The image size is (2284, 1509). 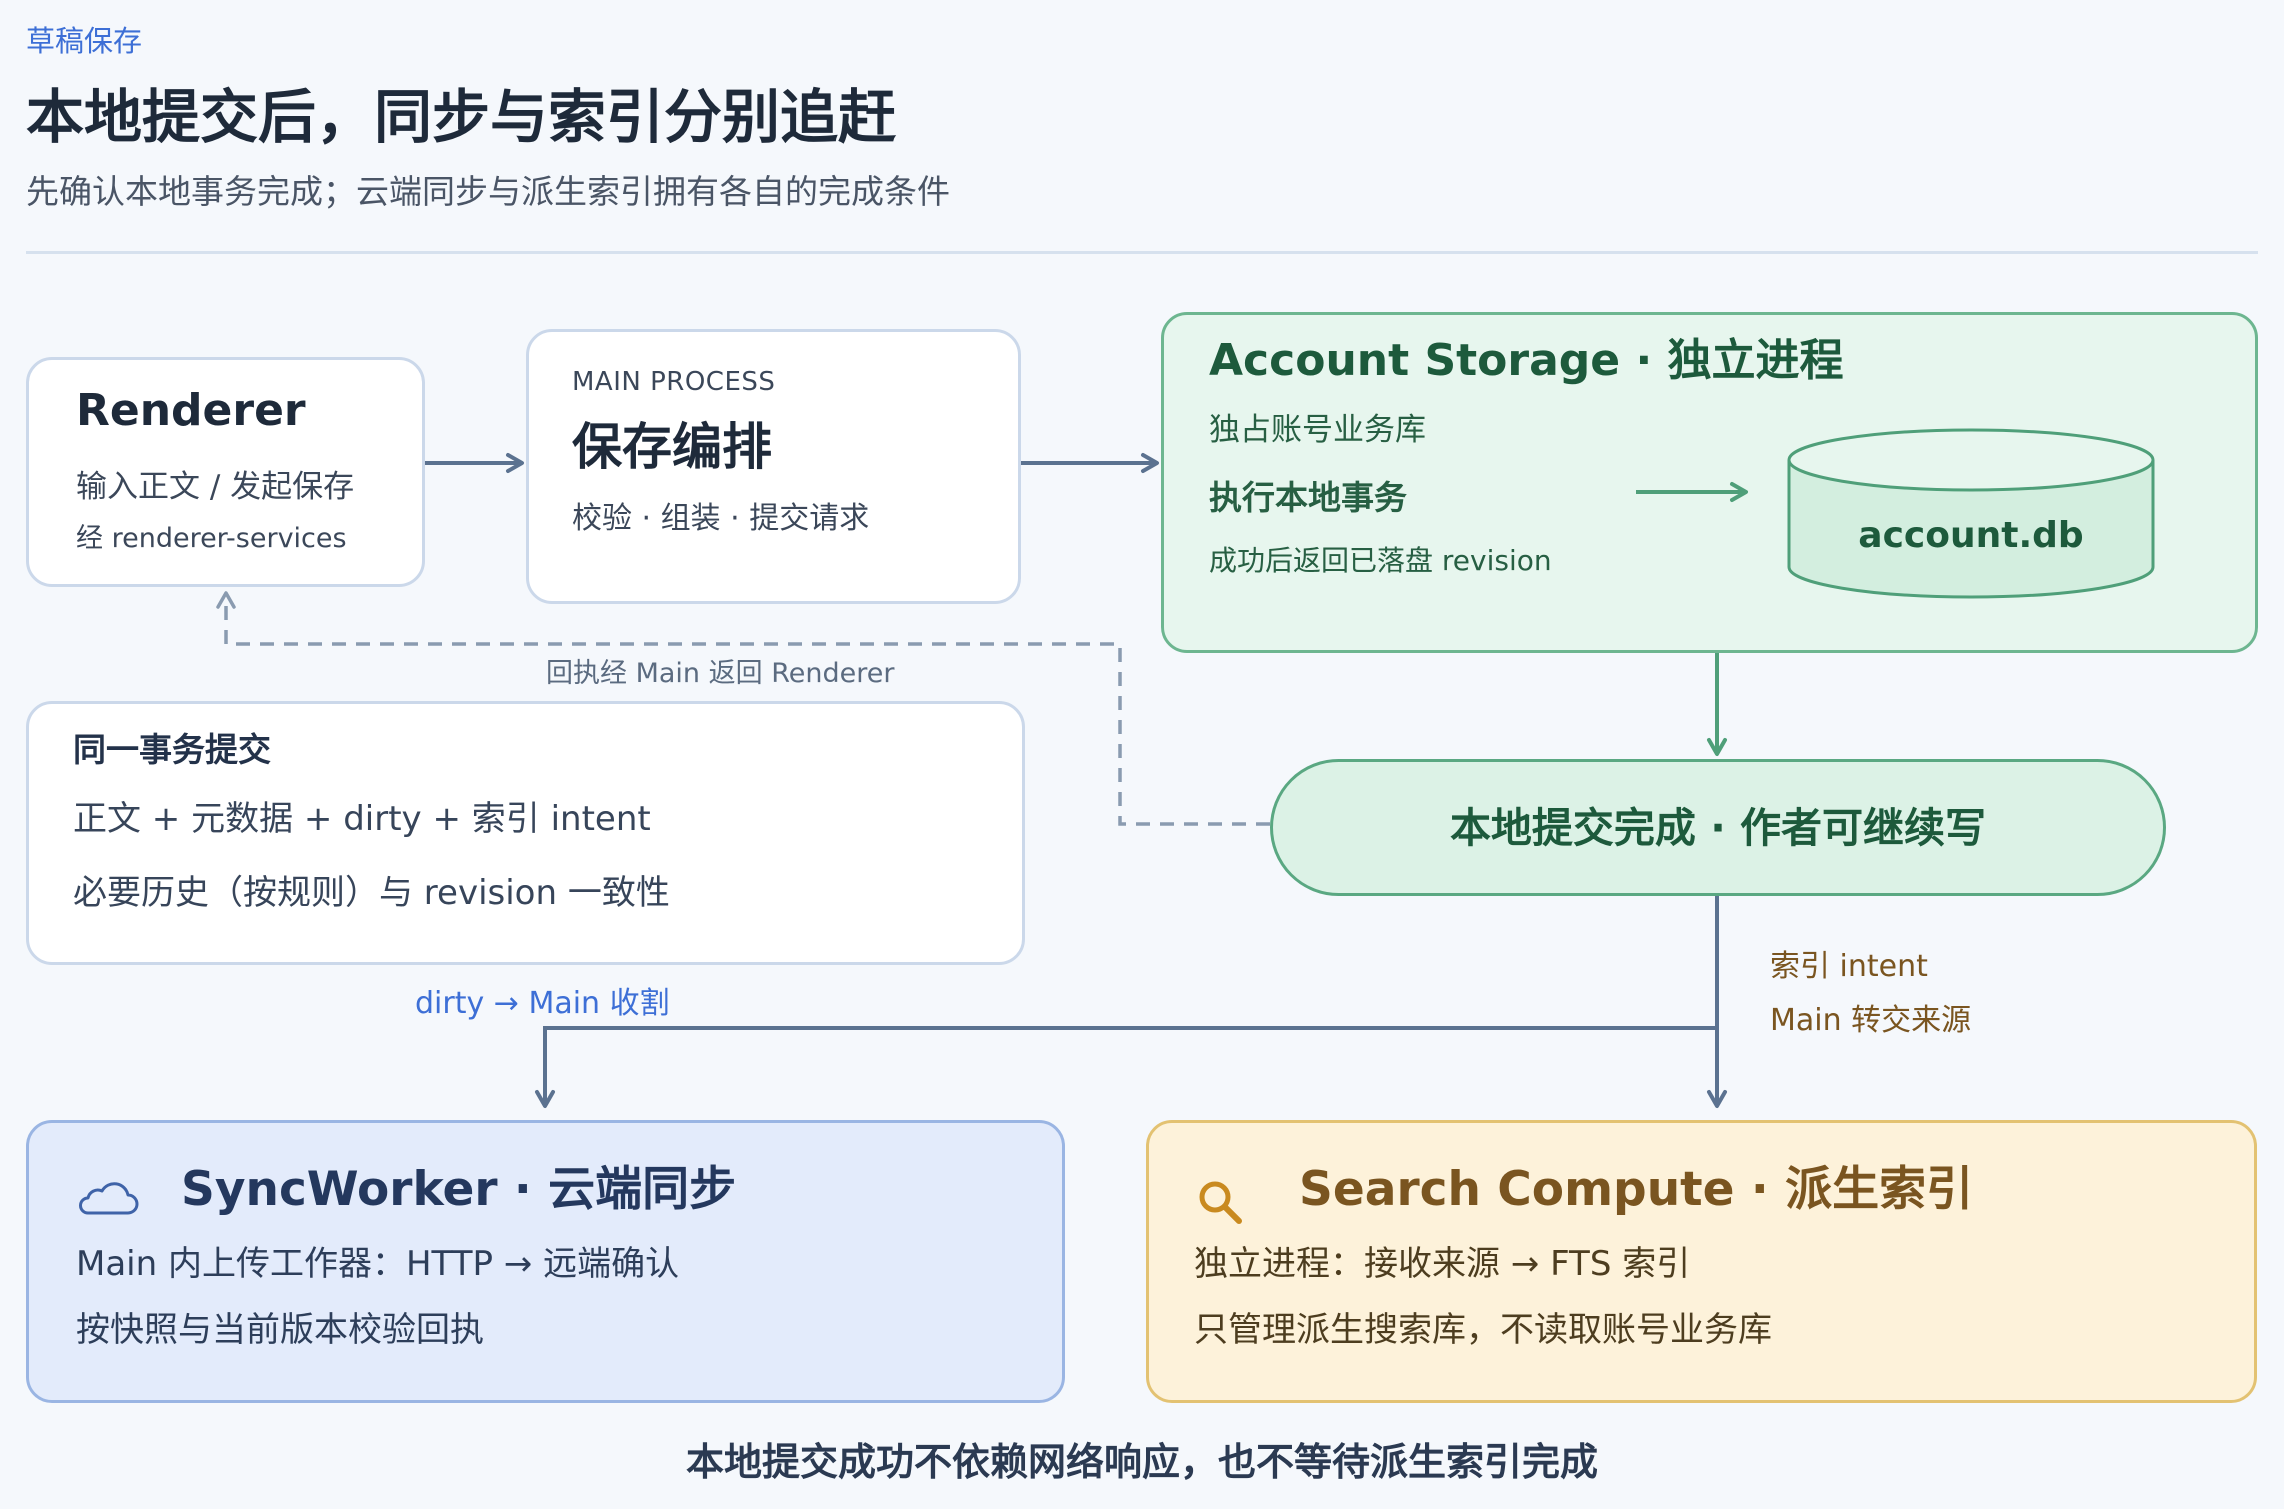 I want to click on local-commit-node: 本地提交完成 · 作者可继续写, so click(x=1718, y=827).